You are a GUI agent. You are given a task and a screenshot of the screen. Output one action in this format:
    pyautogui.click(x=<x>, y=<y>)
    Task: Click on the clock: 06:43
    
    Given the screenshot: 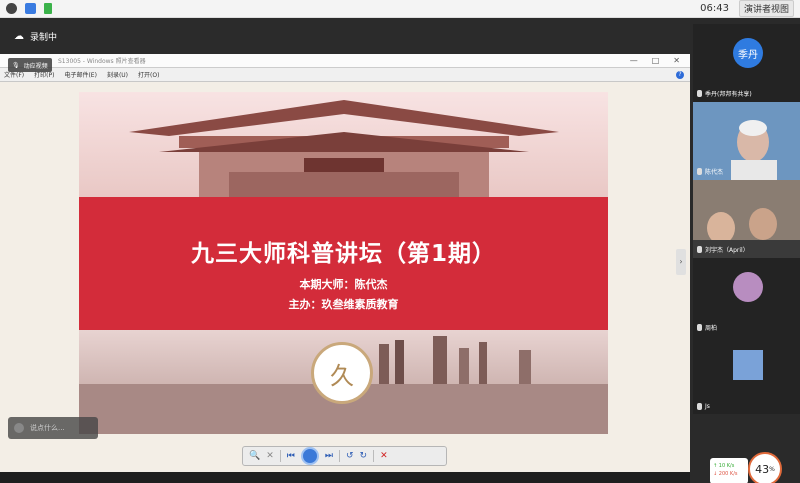 What is the action you would take?
    pyautogui.click(x=714, y=8)
    